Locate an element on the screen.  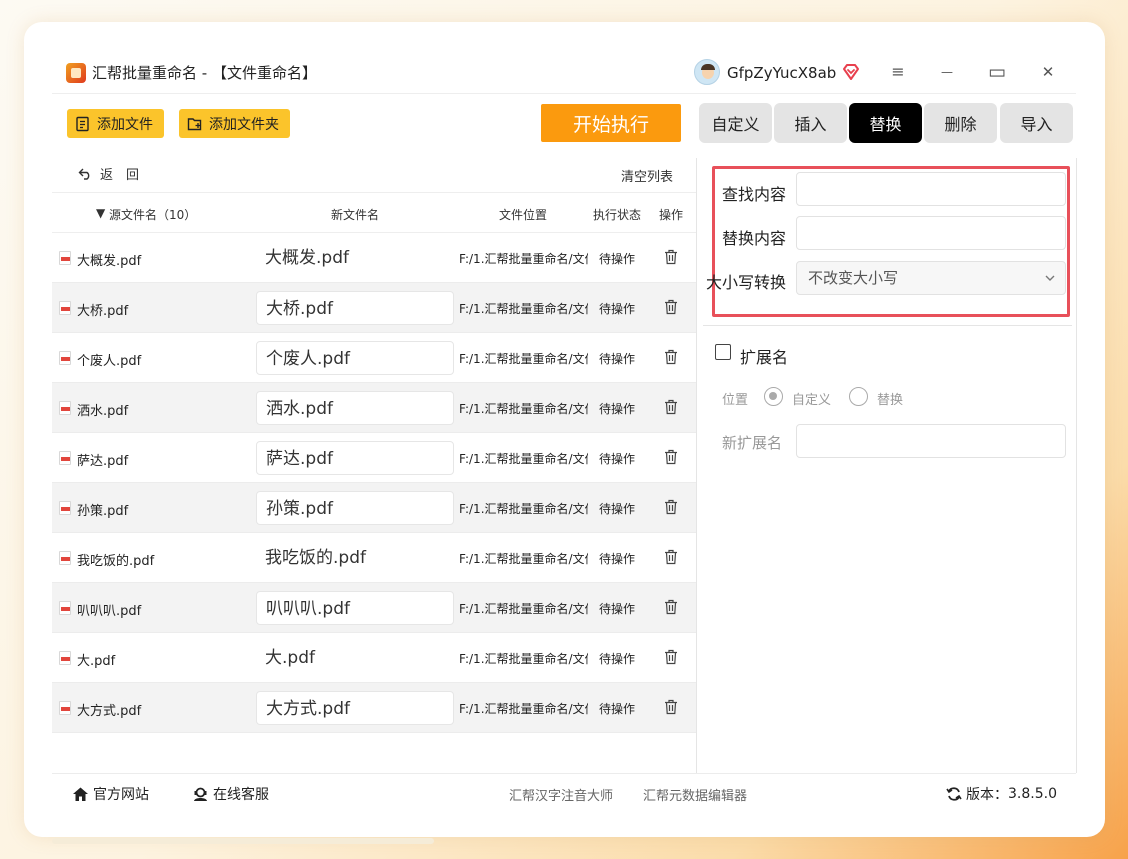
website-link: 官方网站 is located at coordinates (110, 794).